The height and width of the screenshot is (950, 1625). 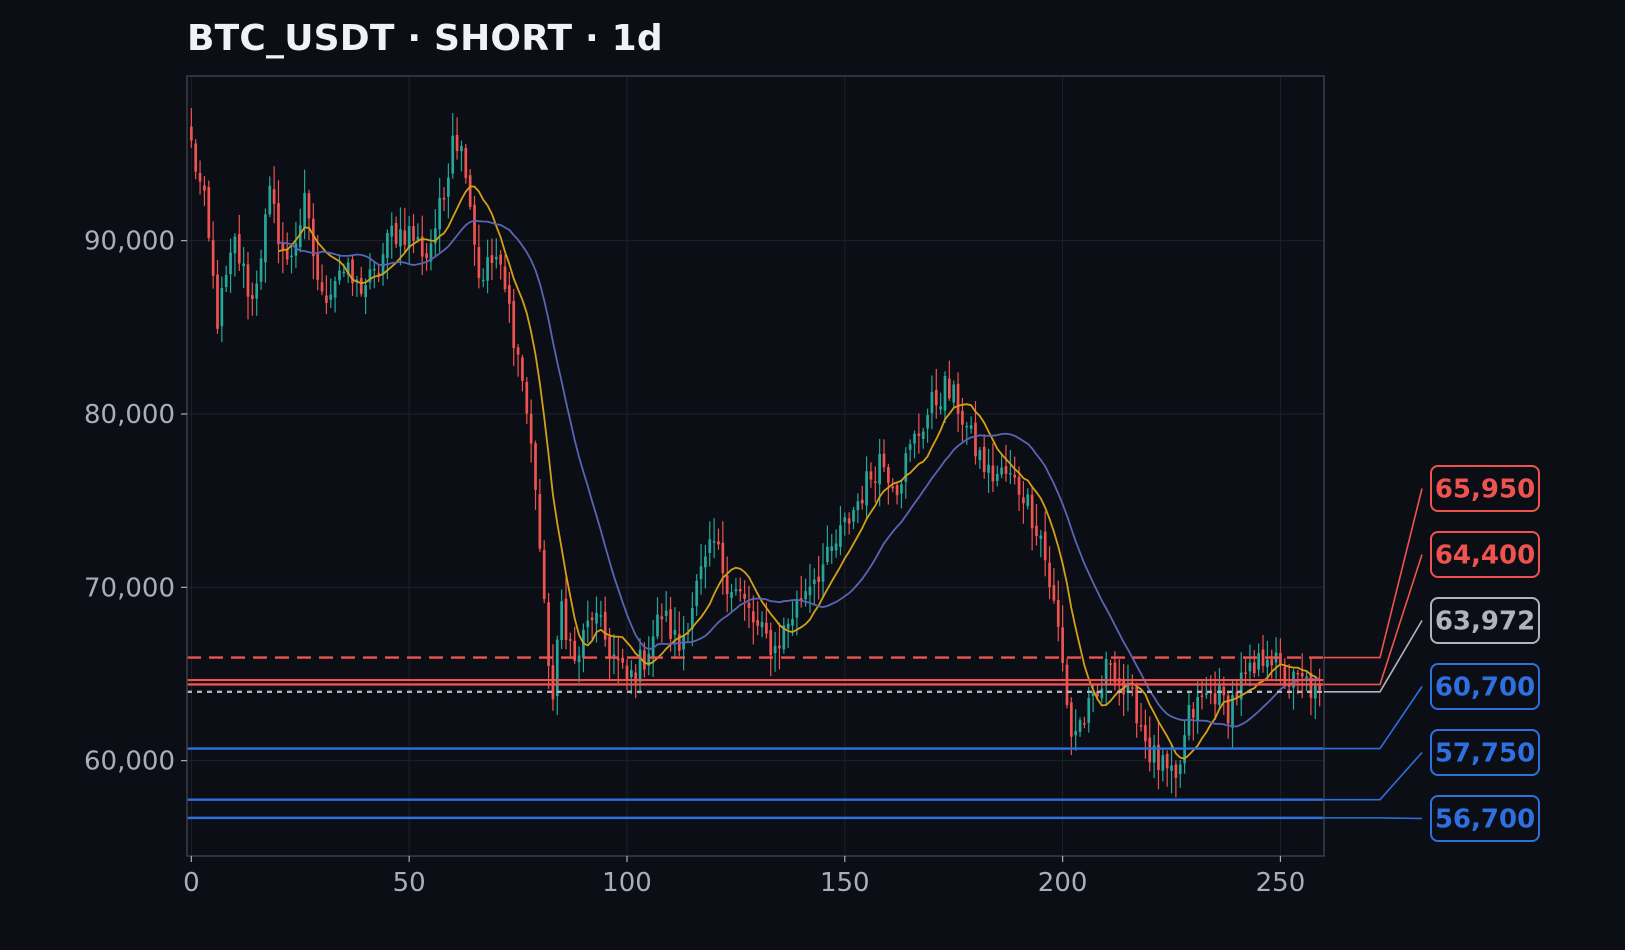 What do you see at coordinates (1432, 653) in the screenshot?
I see `level-labels: 65,950 64,400 63,972 60,700 57,750 56,700` at bounding box center [1432, 653].